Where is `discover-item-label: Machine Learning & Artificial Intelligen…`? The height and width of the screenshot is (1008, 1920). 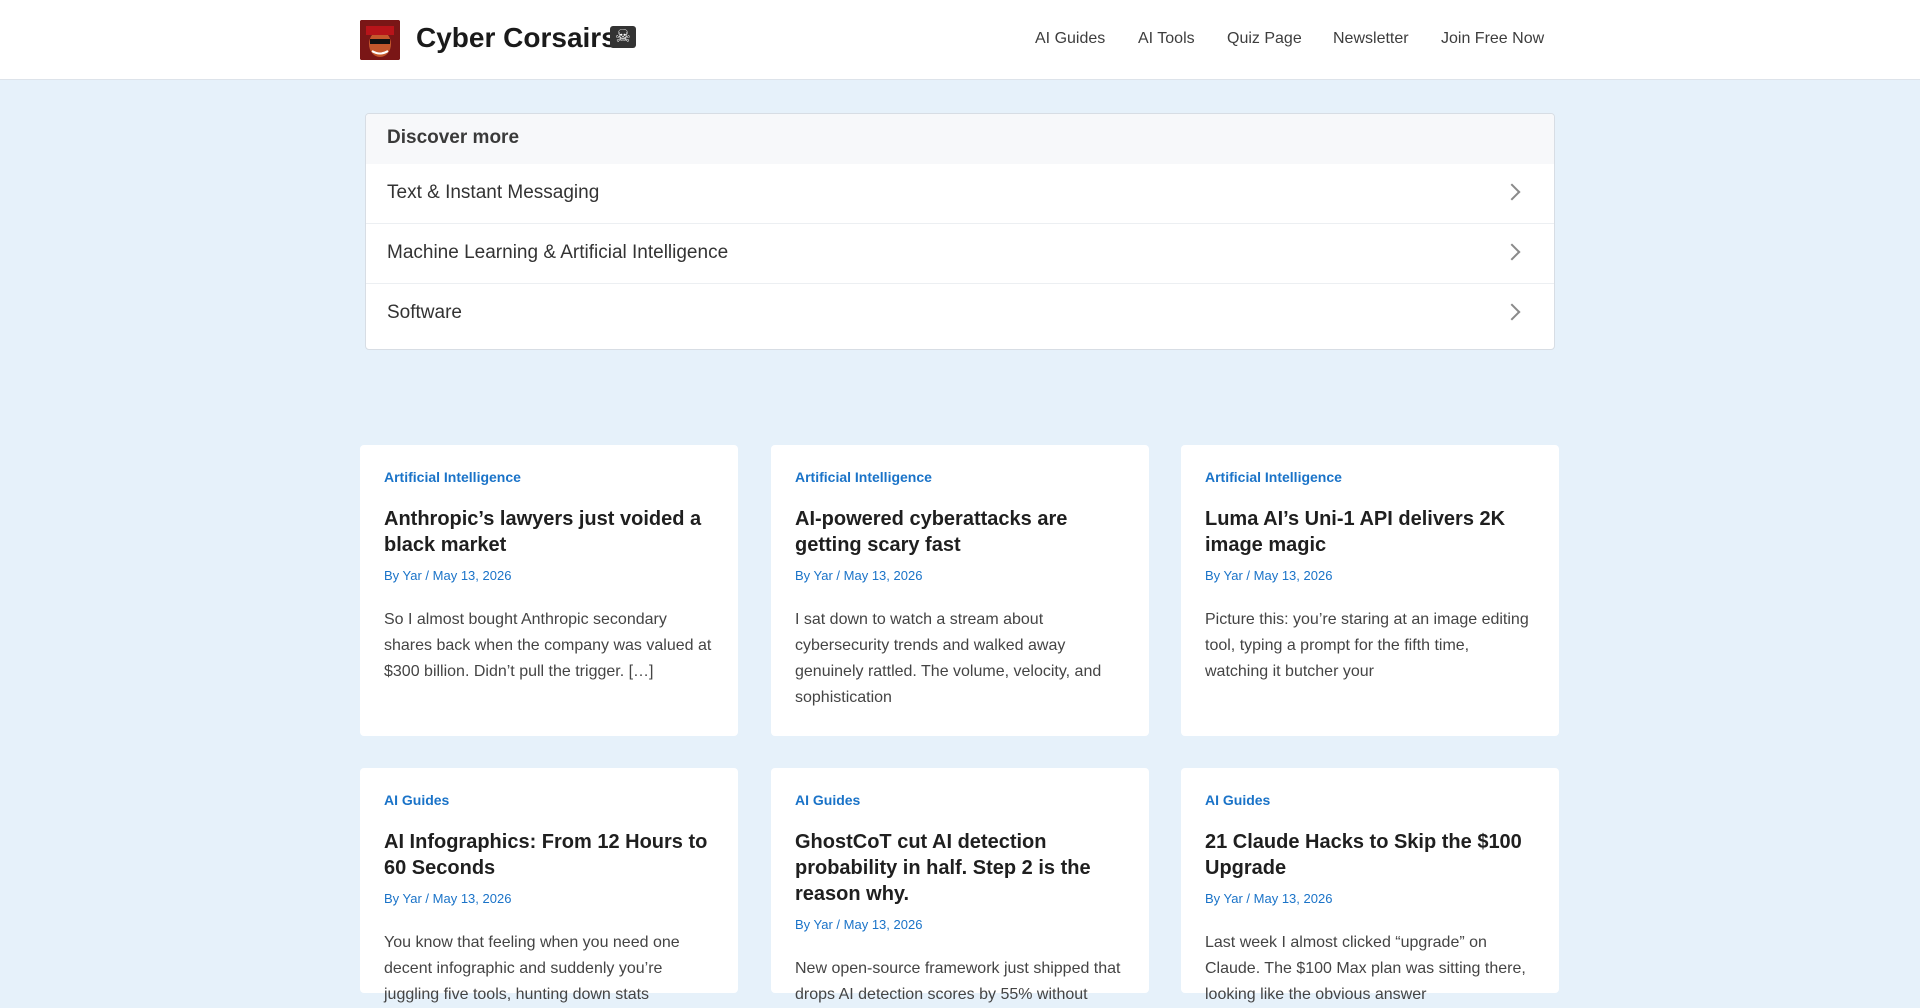
discover-item-label: Machine Learning & Artificial Intelligen… is located at coordinates (558, 252).